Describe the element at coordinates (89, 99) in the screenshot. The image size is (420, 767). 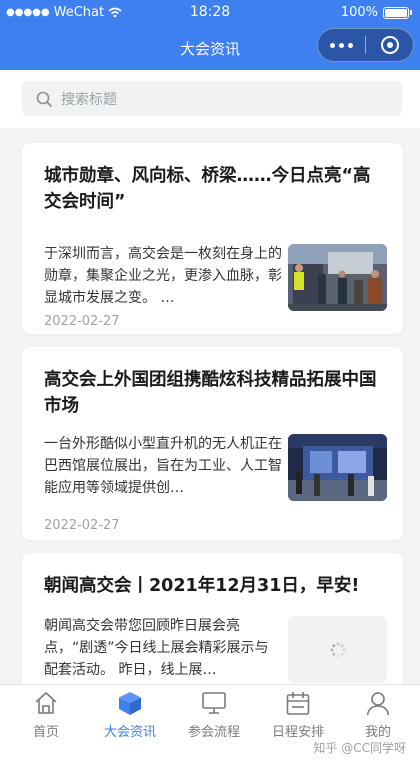
I see `search-placeholder: 搜索标题` at that location.